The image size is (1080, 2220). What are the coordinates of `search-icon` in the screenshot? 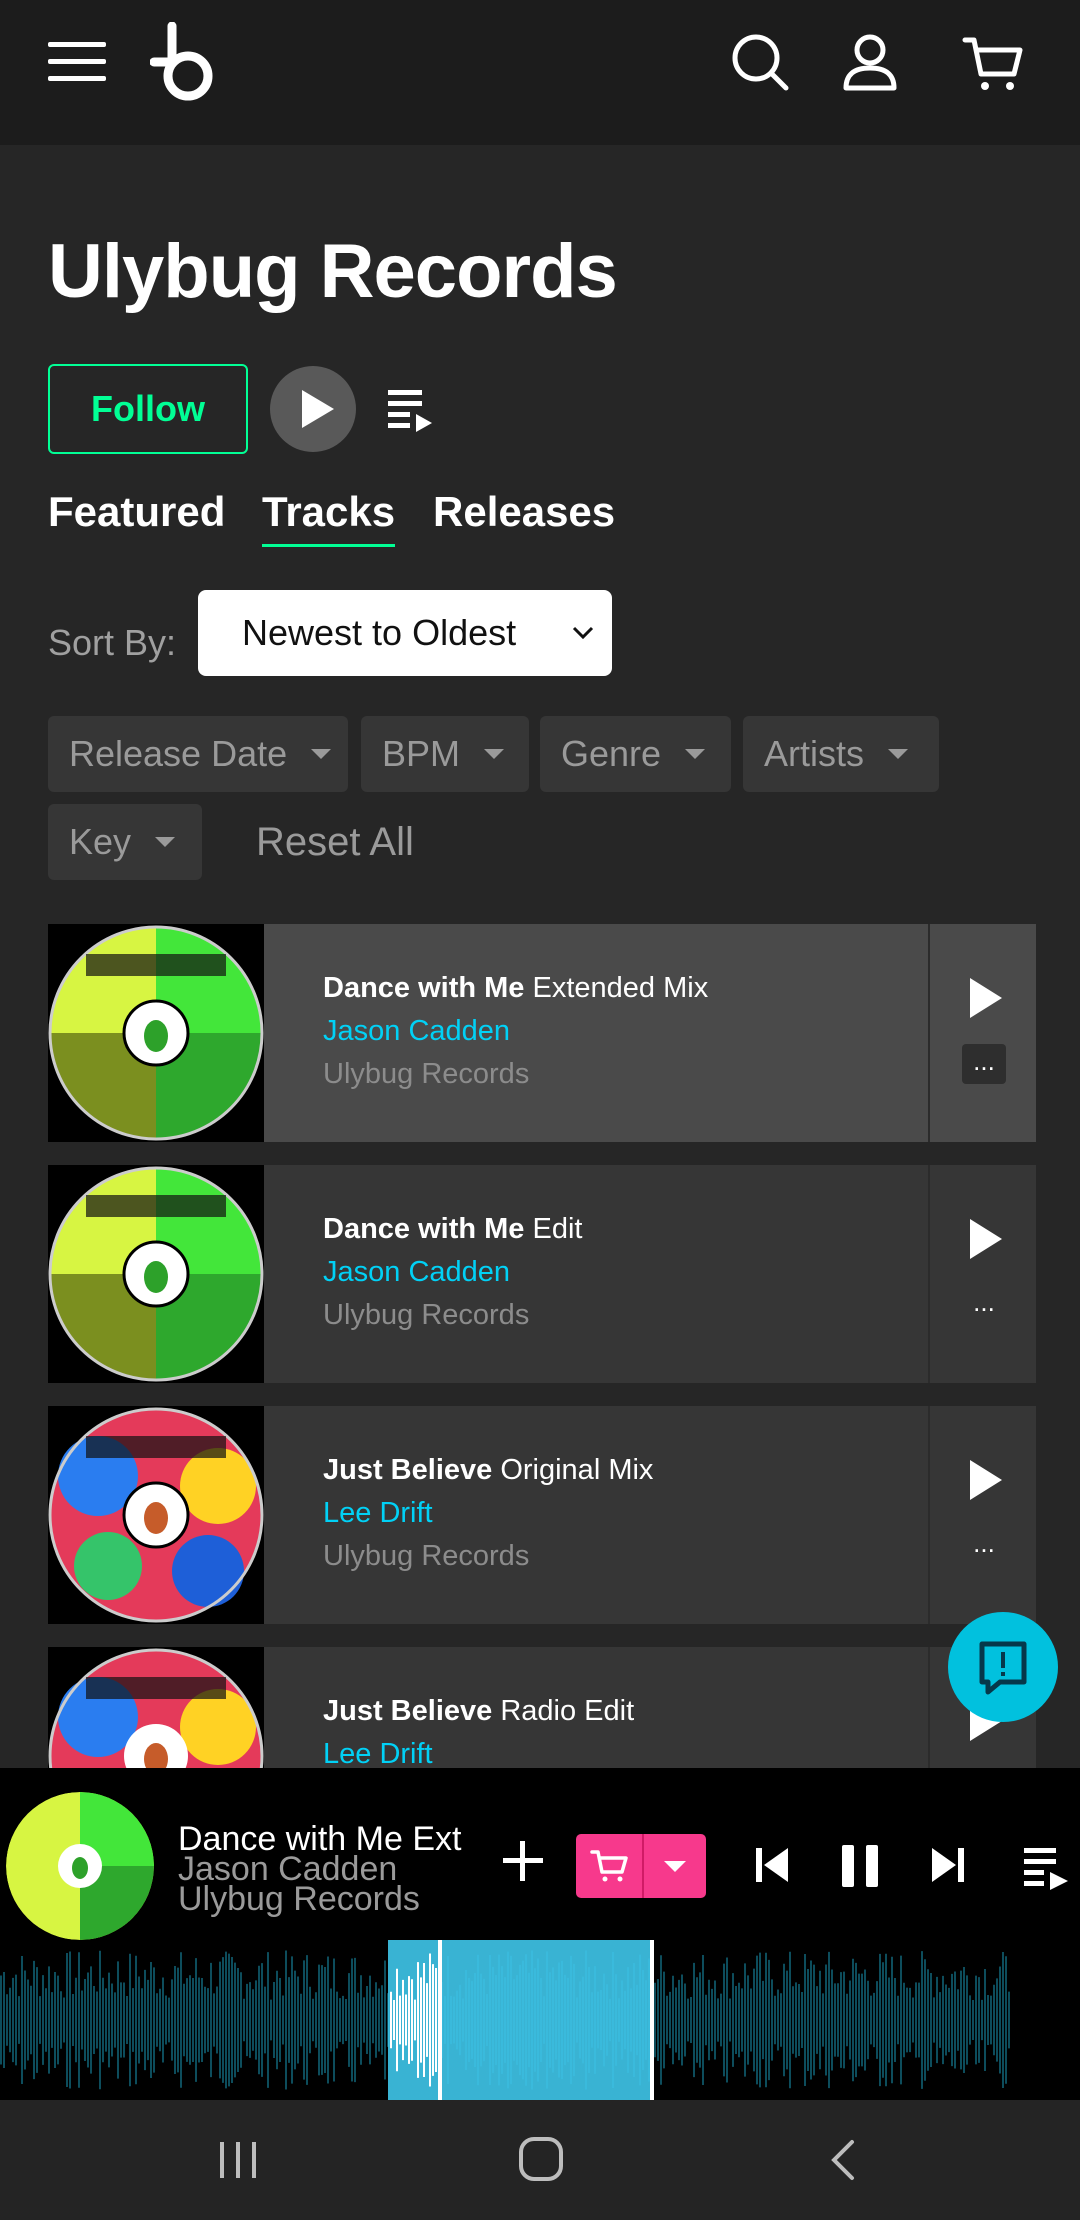 It's located at (760, 62).